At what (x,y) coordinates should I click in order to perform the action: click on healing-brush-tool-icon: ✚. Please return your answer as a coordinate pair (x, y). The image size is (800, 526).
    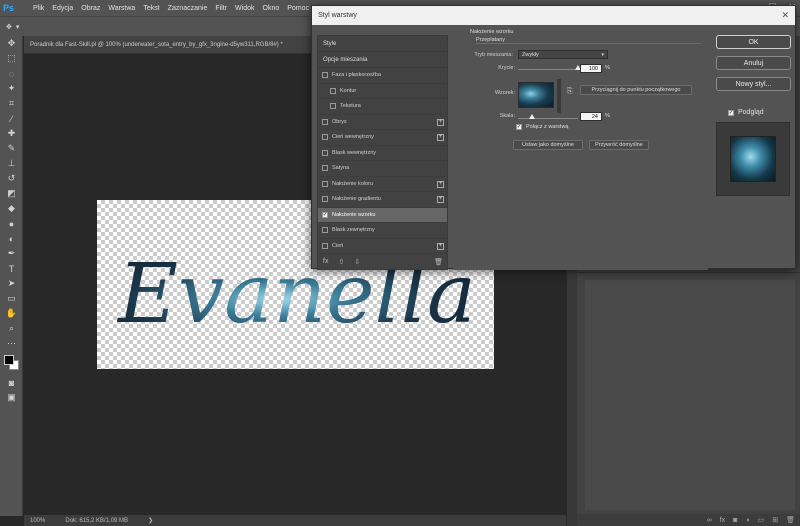
    Looking at the image, I should click on (11, 133).